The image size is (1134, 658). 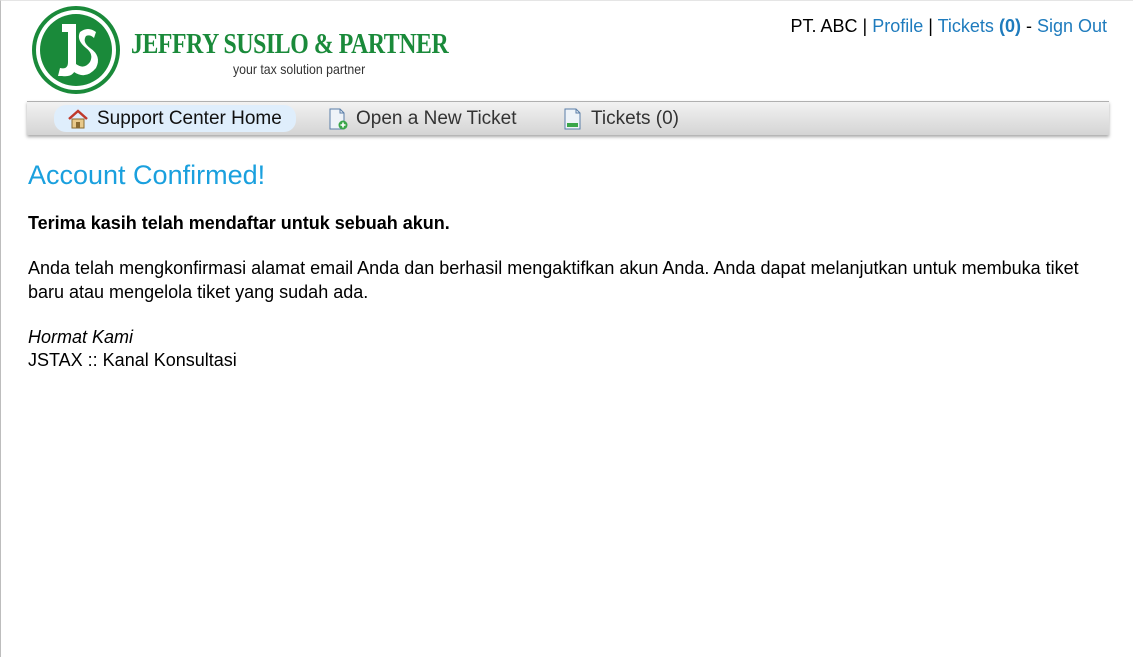 I want to click on signature-greeting: Hormat Kami, so click(x=81, y=337).